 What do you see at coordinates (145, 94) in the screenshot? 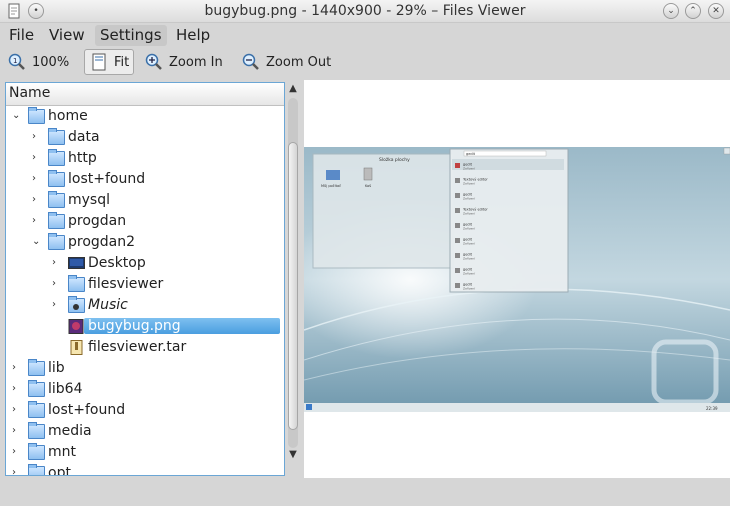
I see `tree-header-name: Name` at bounding box center [145, 94].